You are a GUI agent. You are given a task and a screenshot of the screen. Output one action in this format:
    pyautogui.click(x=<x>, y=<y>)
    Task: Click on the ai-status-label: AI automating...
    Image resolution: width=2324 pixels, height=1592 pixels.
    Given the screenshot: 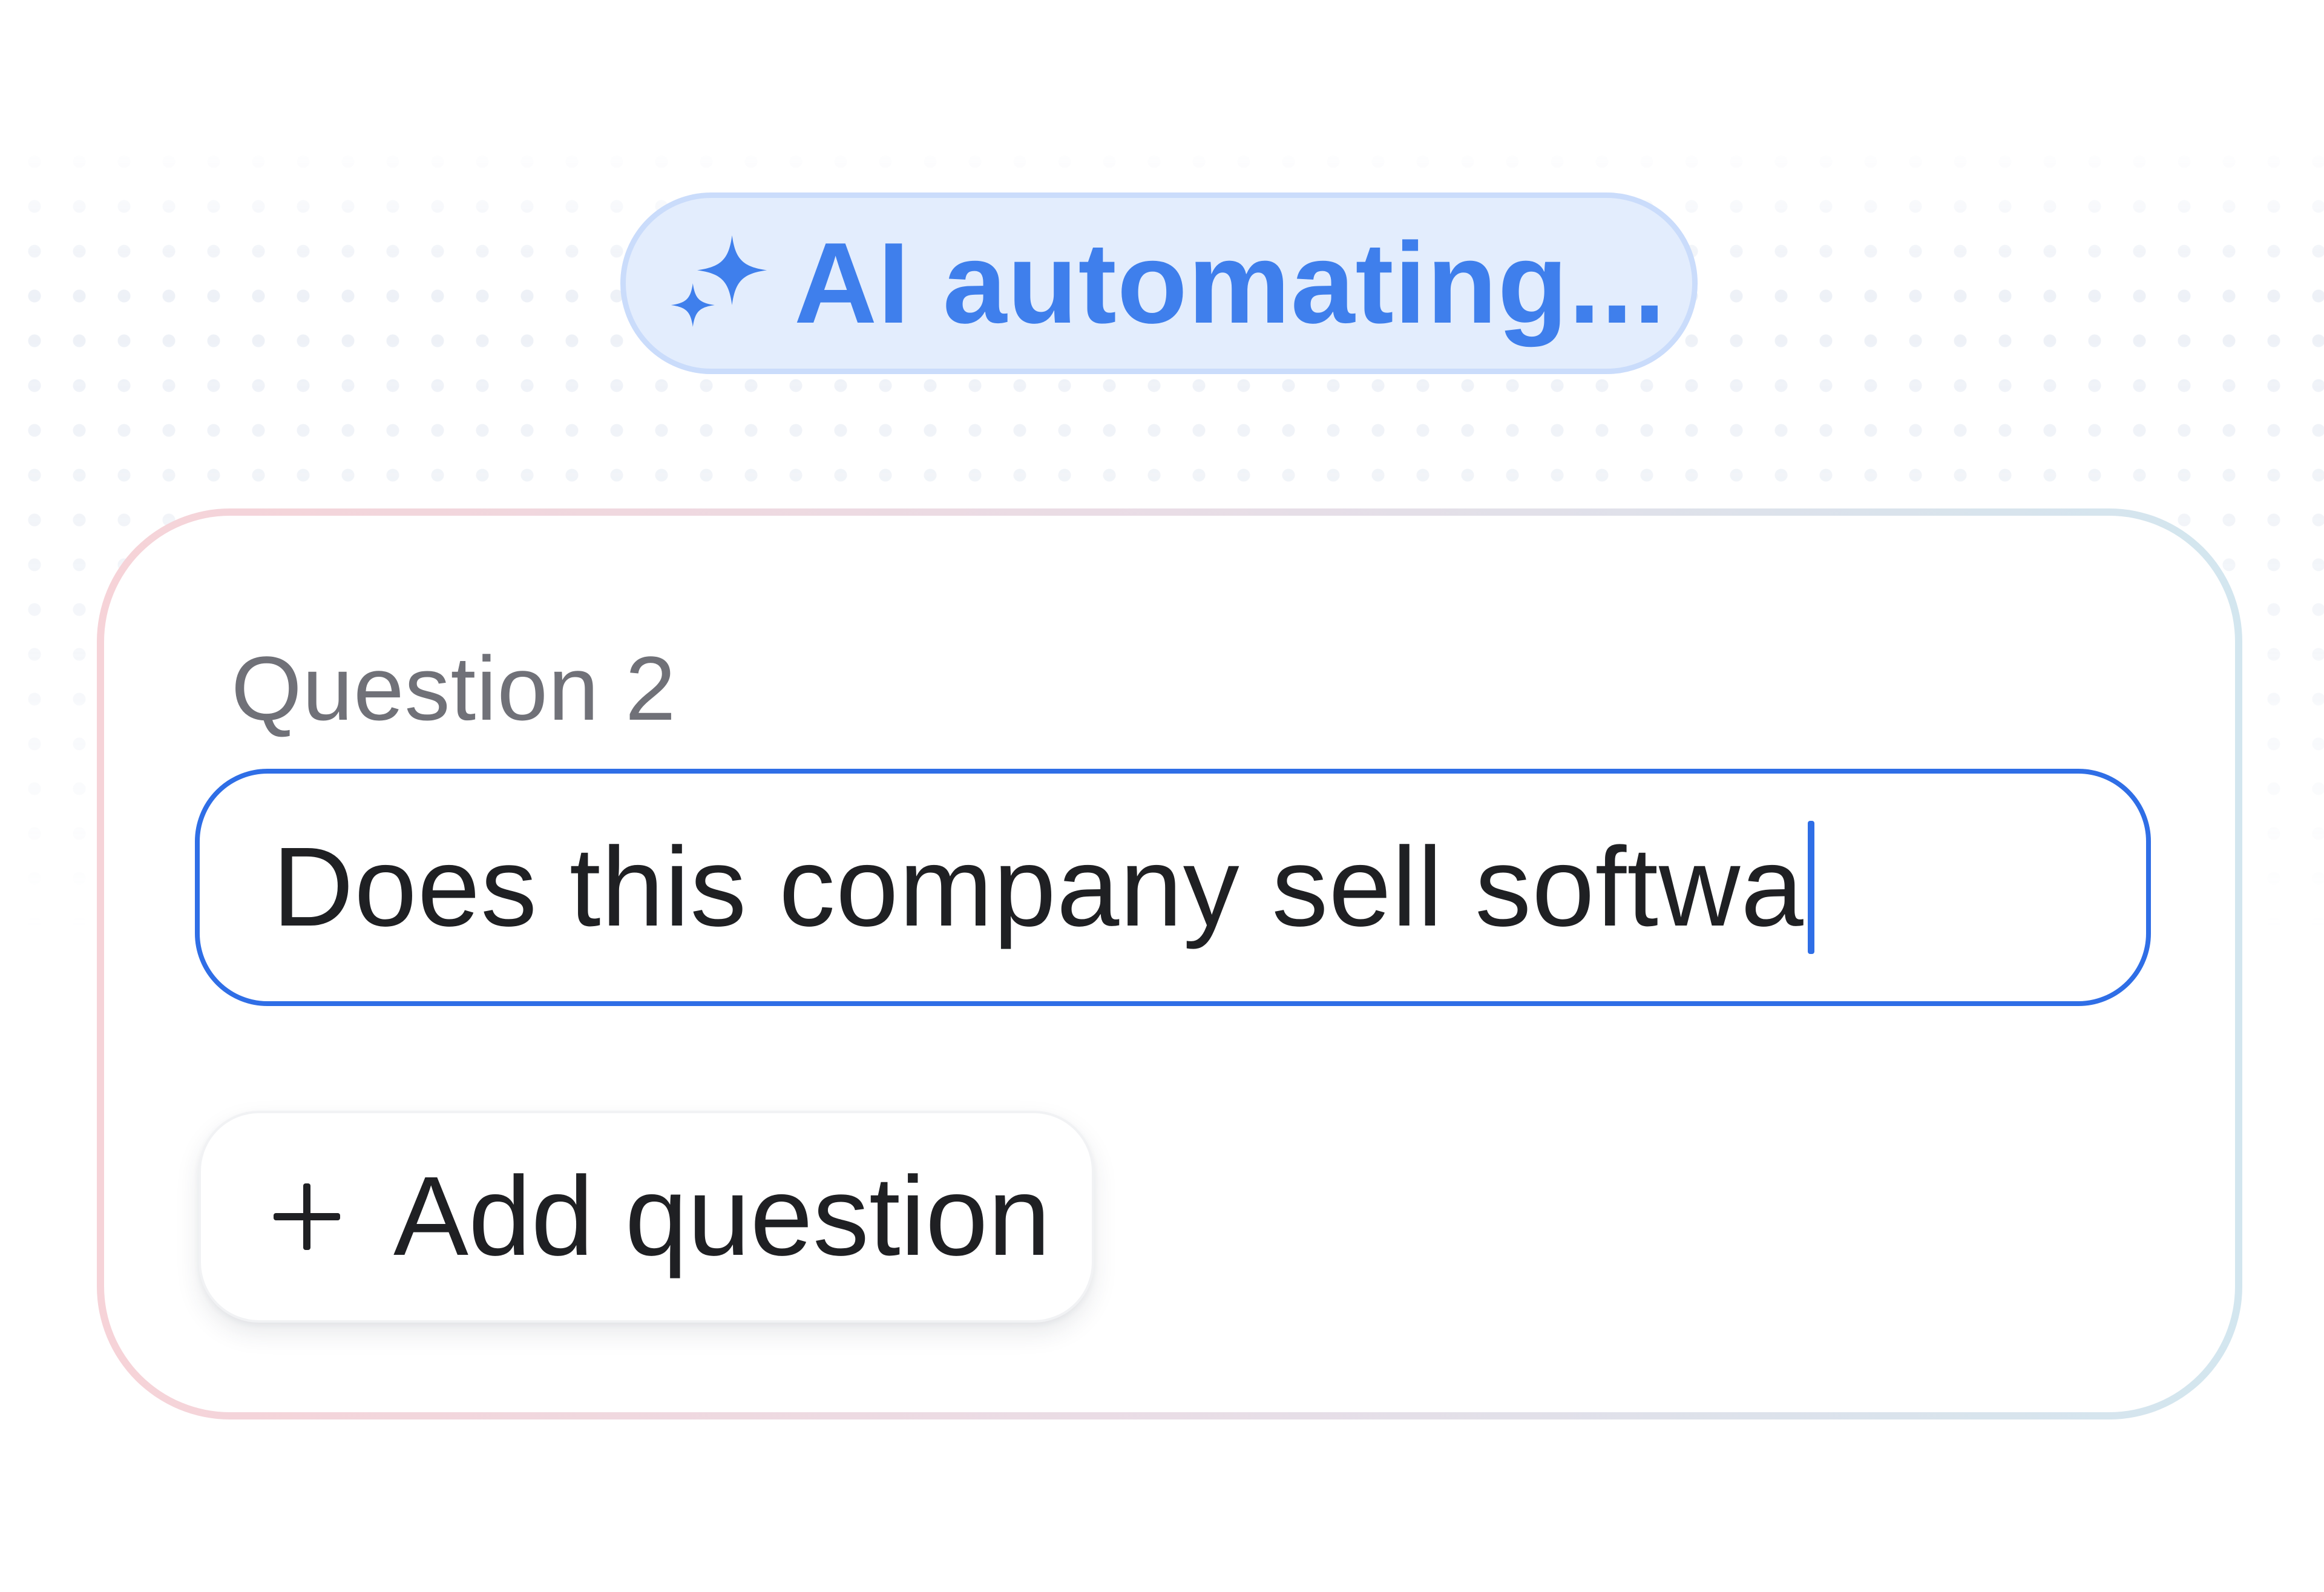 What is the action you would take?
    pyautogui.click(x=1230, y=283)
    